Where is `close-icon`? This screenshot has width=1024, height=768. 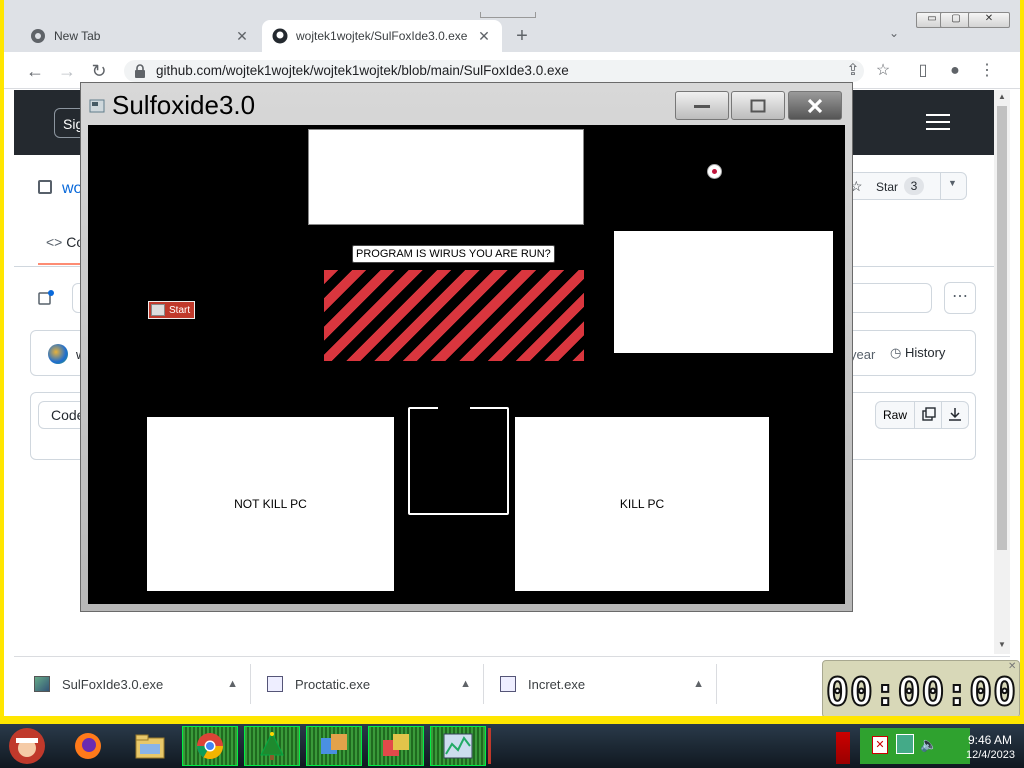 close-icon is located at coordinates (815, 105).